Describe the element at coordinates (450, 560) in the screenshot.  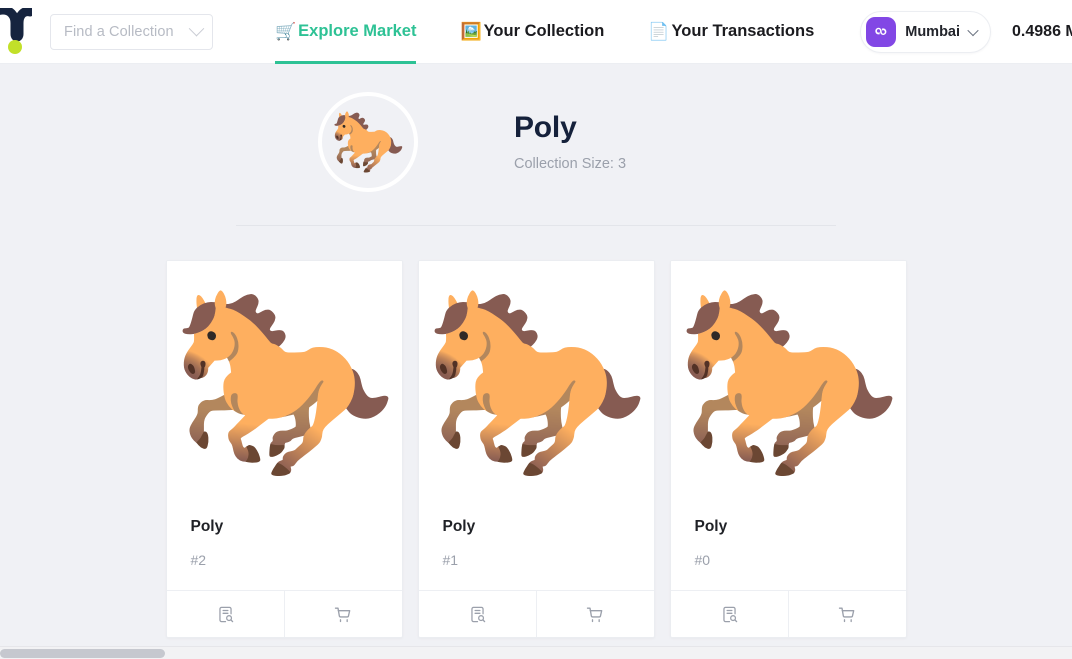
I see `nft-token-id: #1` at that location.